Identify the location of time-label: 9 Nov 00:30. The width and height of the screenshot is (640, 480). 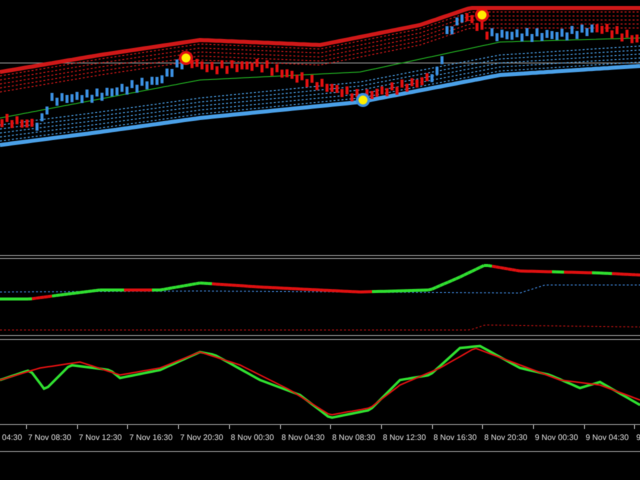
(556, 438).